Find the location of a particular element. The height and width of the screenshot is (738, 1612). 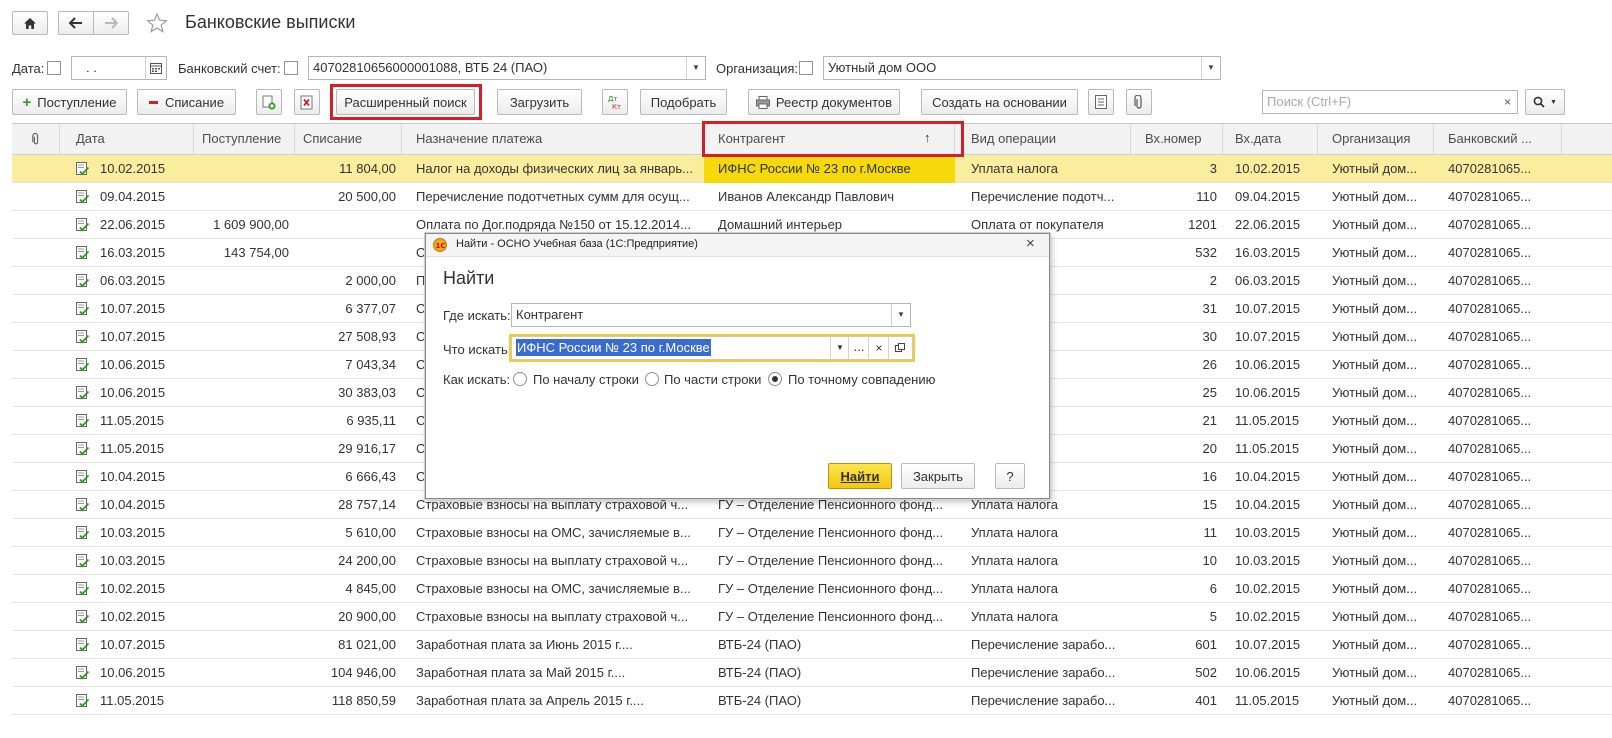

back-button is located at coordinates (76, 23).